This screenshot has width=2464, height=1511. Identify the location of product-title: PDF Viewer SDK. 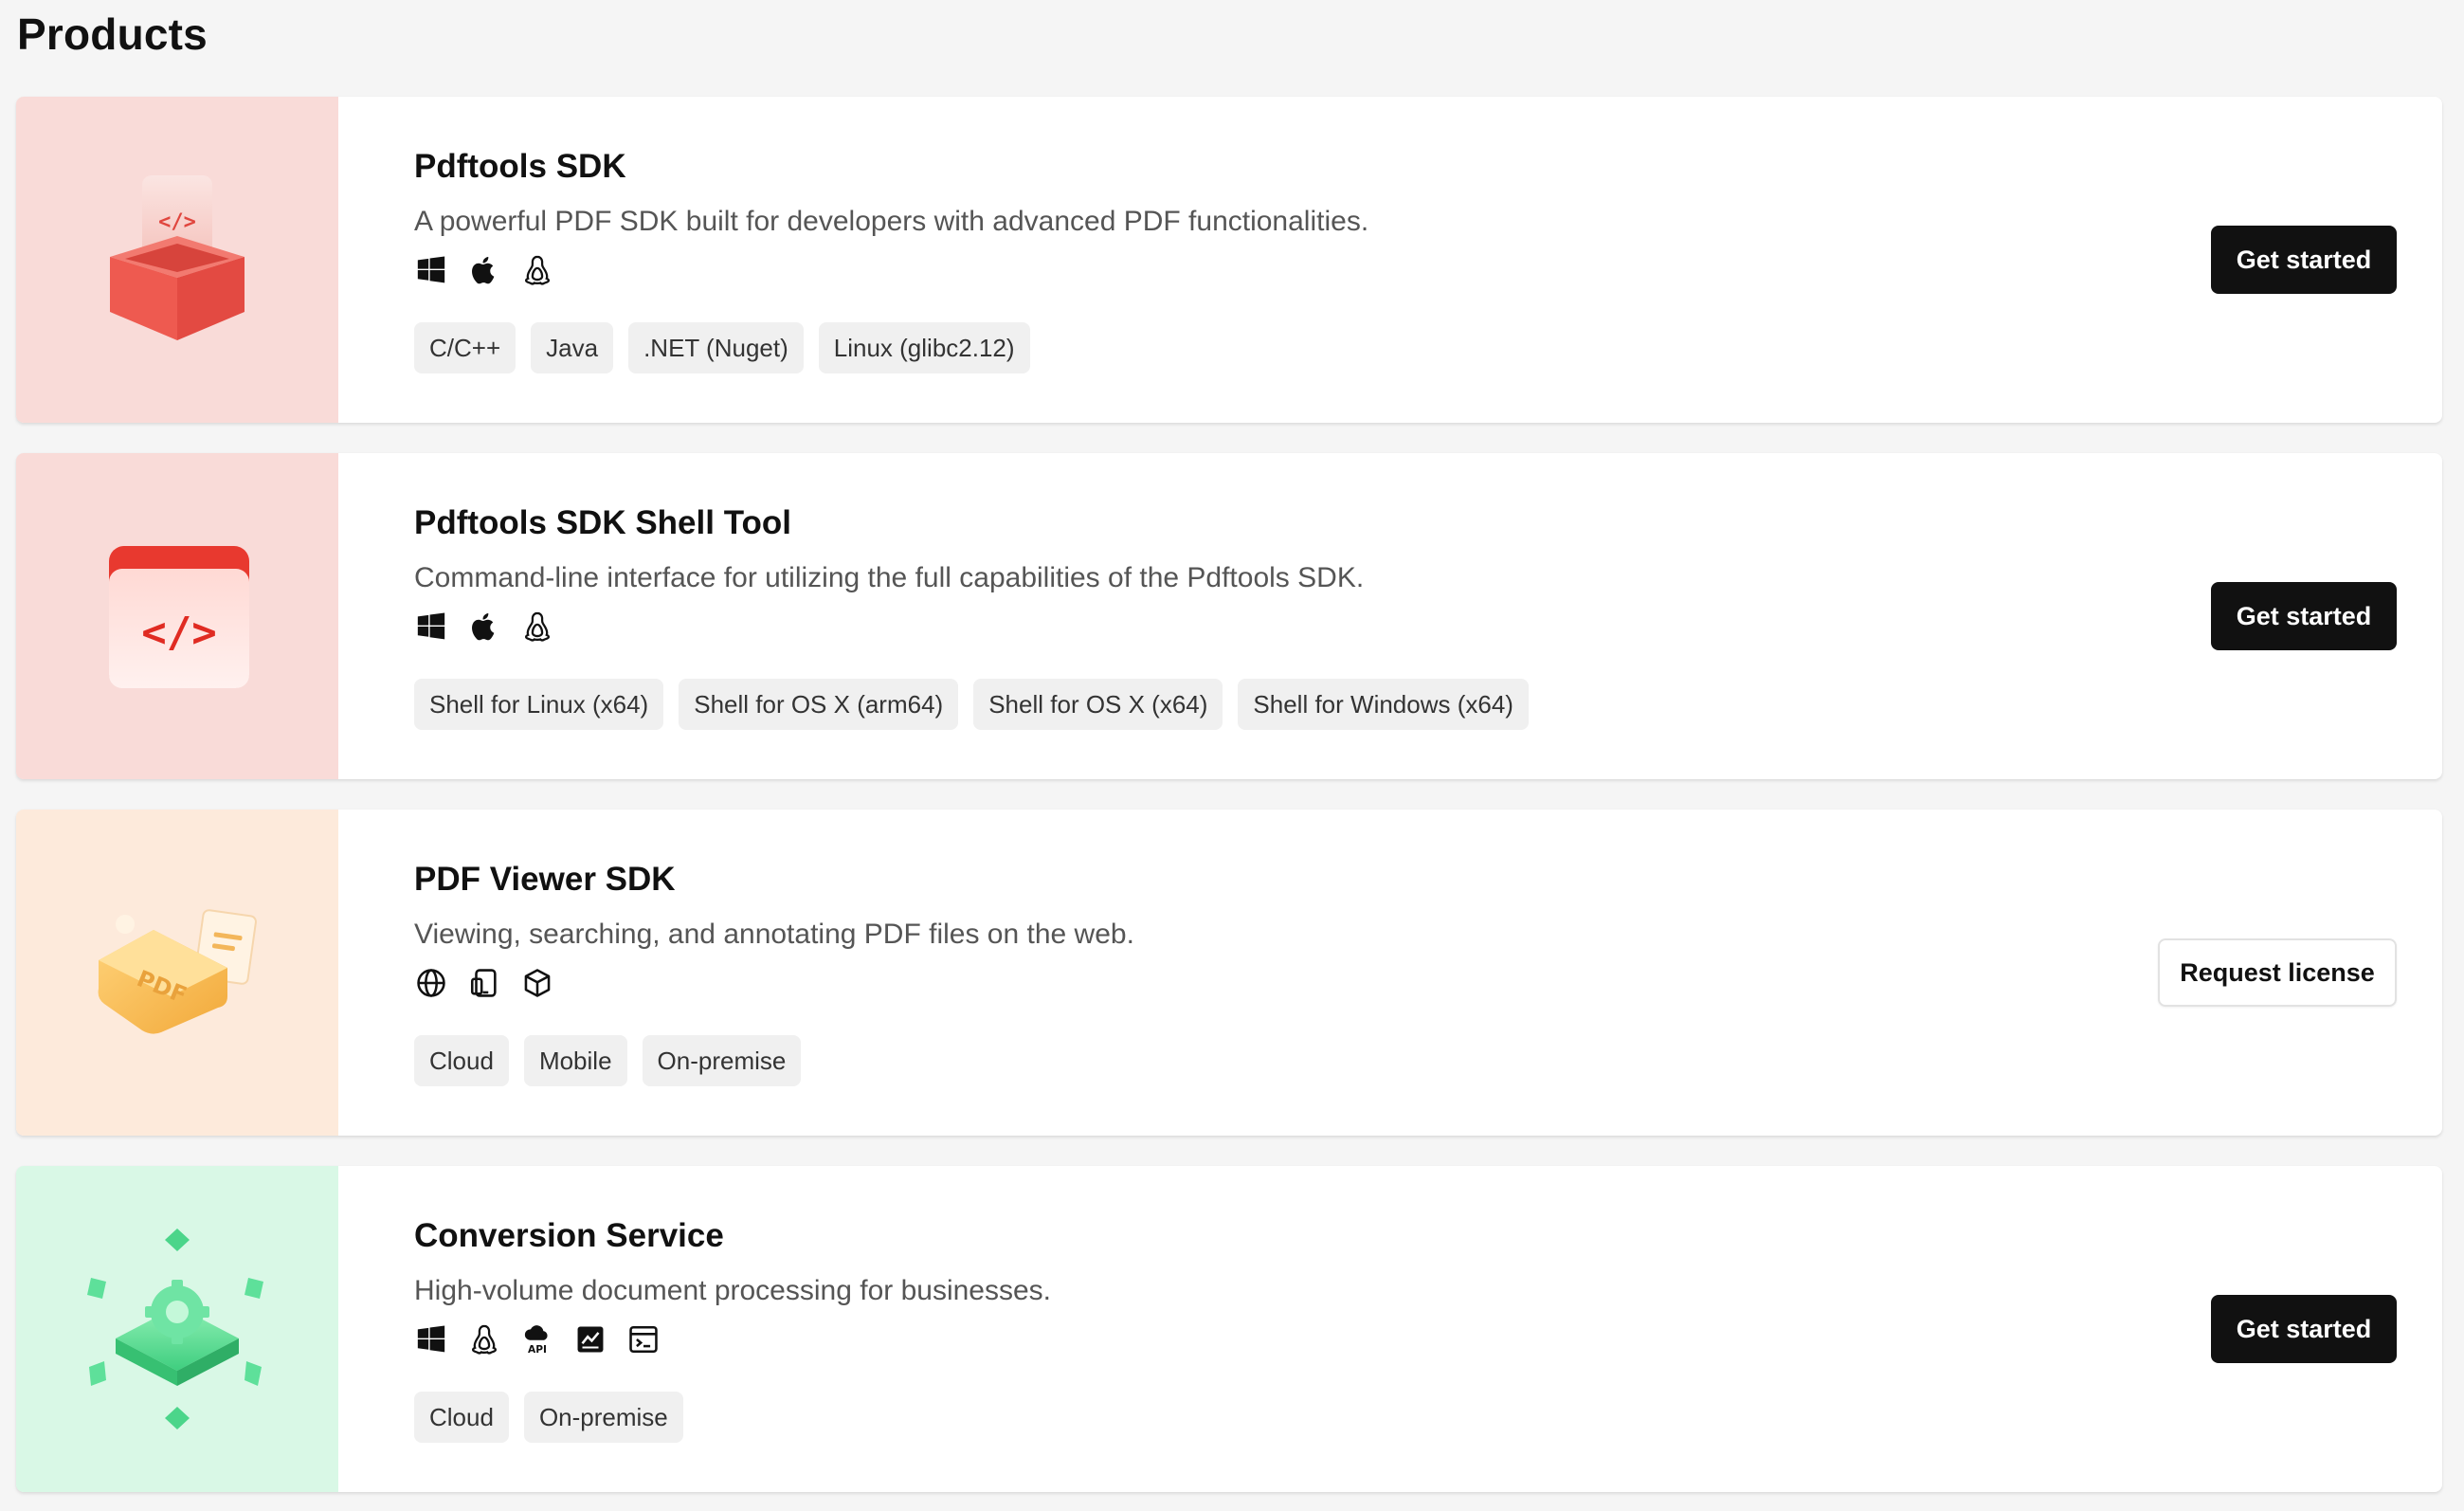
(545, 879).